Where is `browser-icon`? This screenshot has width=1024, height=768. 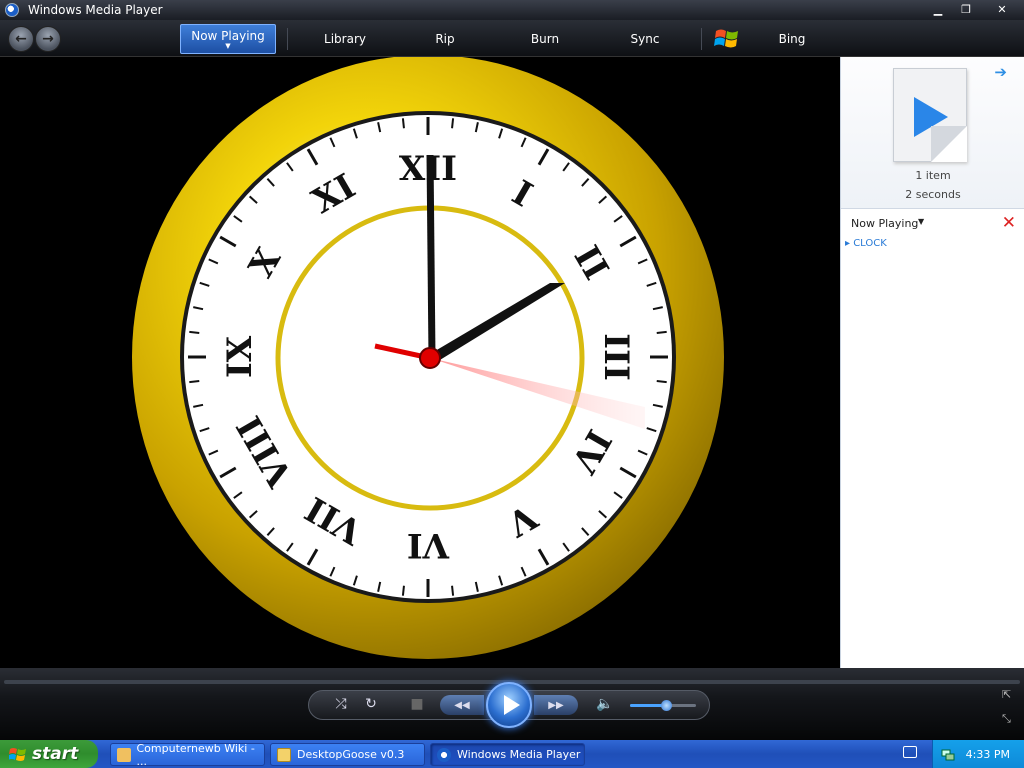 browser-icon is located at coordinates (124, 754).